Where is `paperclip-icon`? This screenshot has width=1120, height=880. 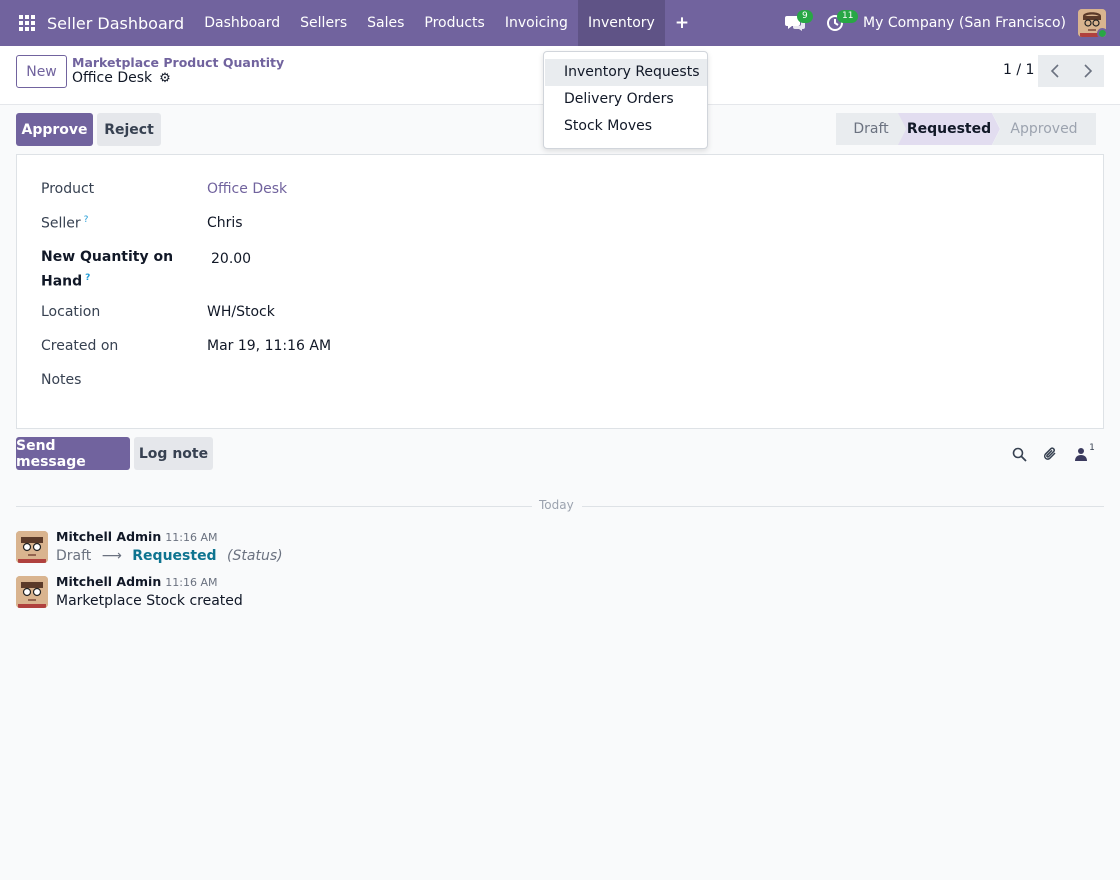 paperclip-icon is located at coordinates (1049, 453).